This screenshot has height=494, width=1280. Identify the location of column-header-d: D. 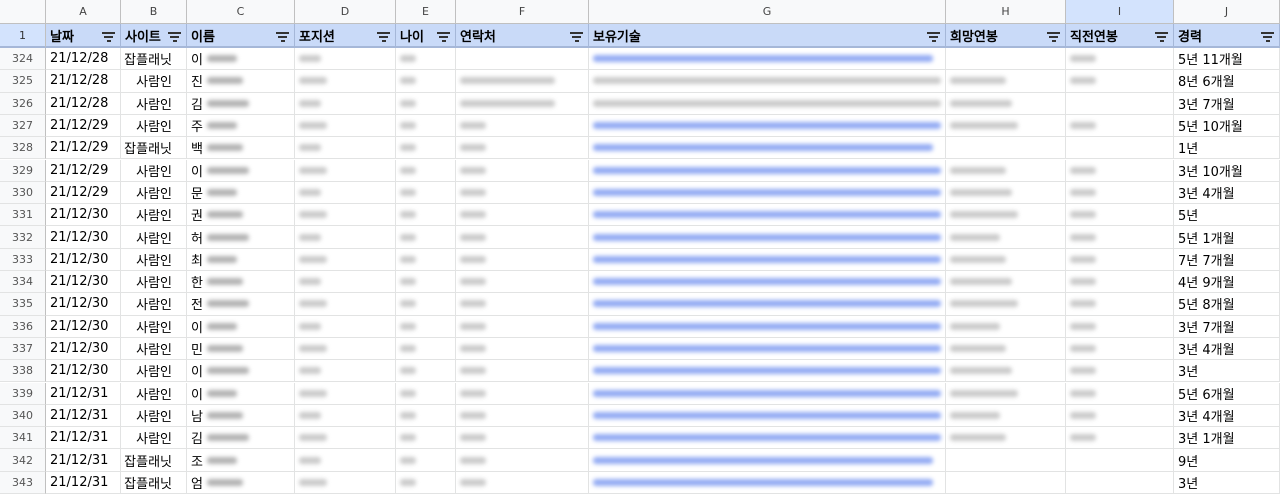
(345, 12).